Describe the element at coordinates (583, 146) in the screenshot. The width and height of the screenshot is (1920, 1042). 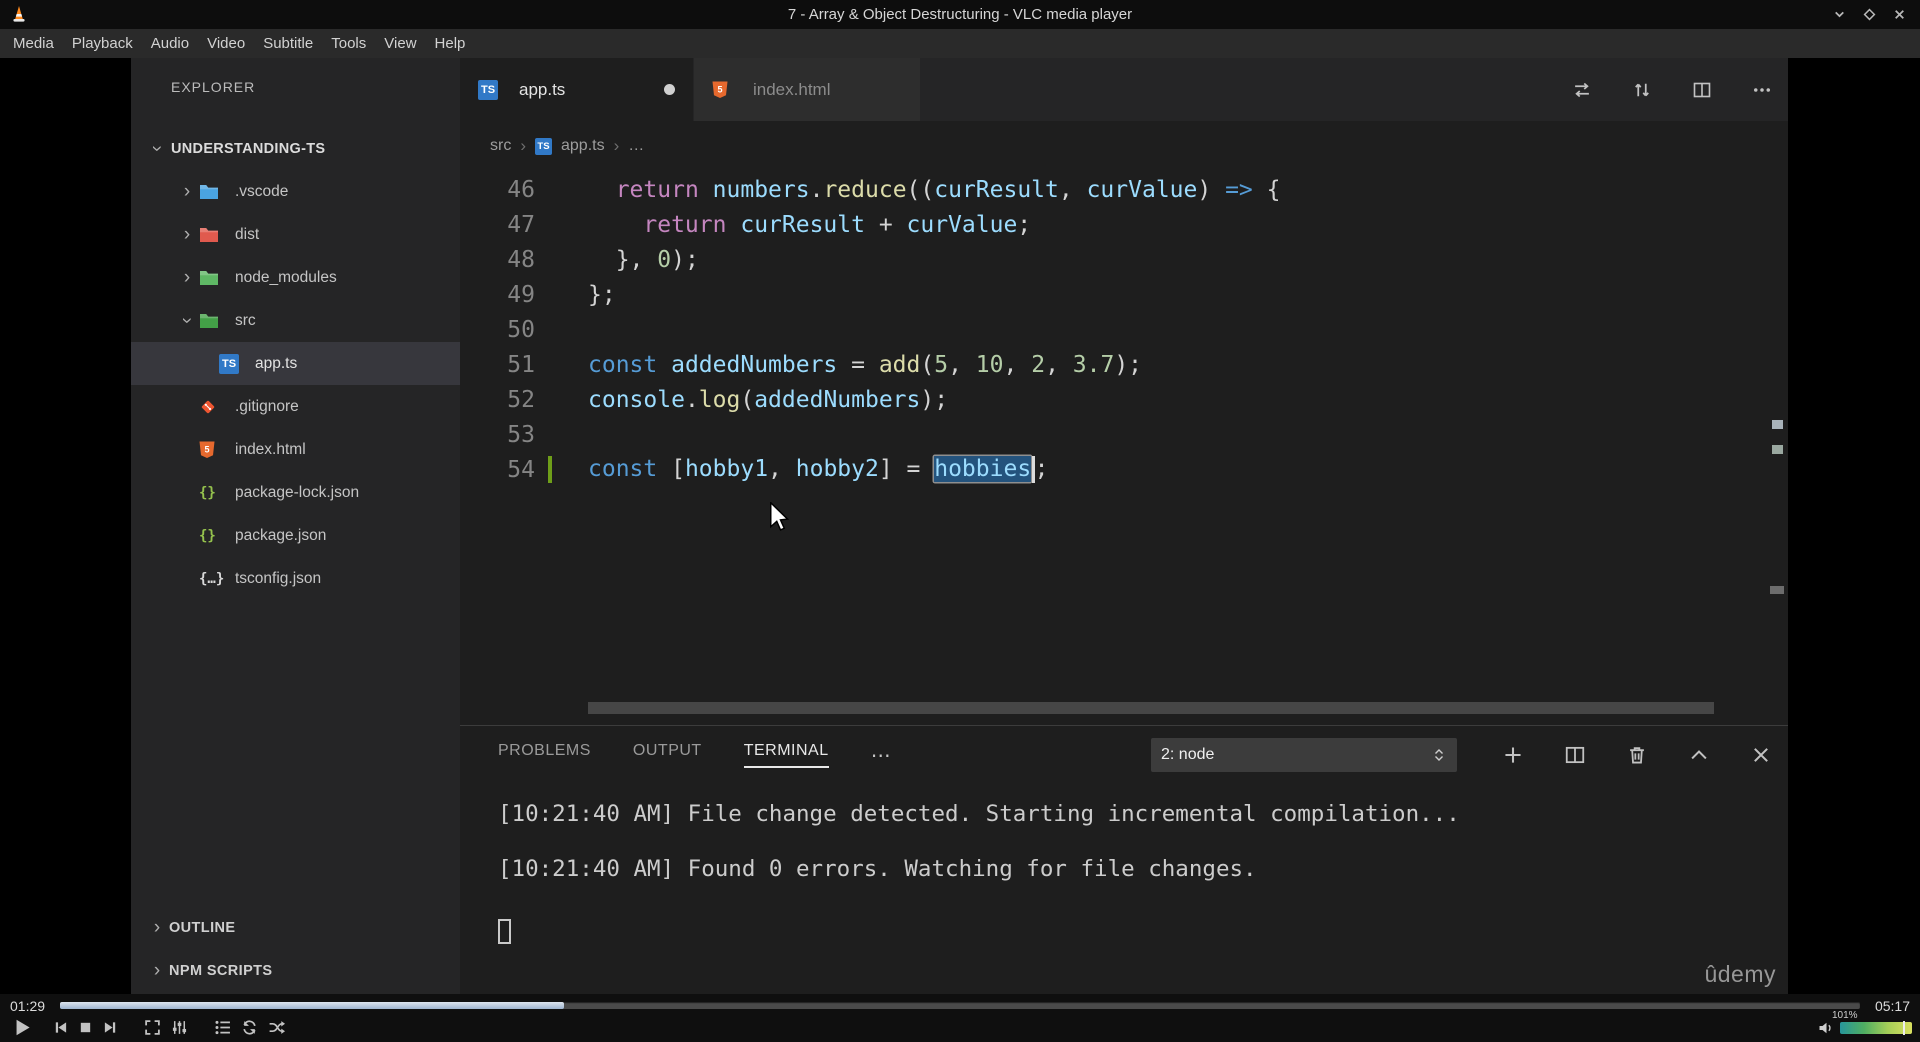
I see `breadcrumb-file: app.ts` at that location.